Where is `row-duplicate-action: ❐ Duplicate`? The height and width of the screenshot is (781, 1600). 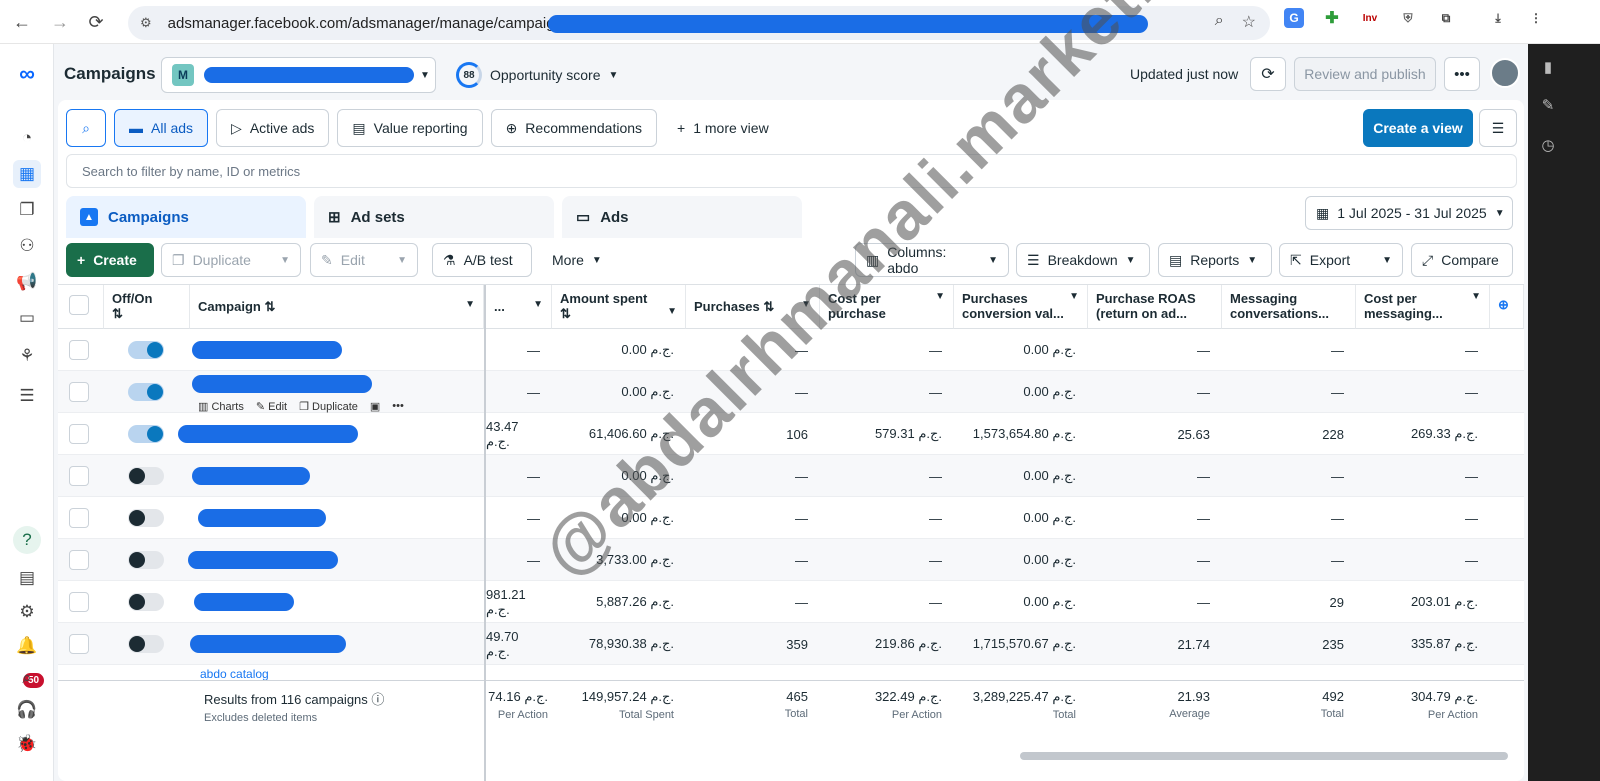 row-duplicate-action: ❐ Duplicate is located at coordinates (328, 406).